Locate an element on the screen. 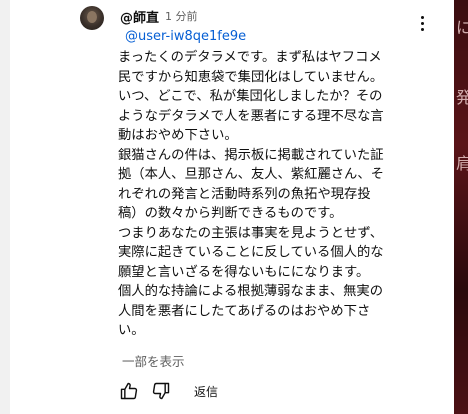 This screenshot has width=468, height=414. background-glyph: 発 is located at coordinates (462, 97).